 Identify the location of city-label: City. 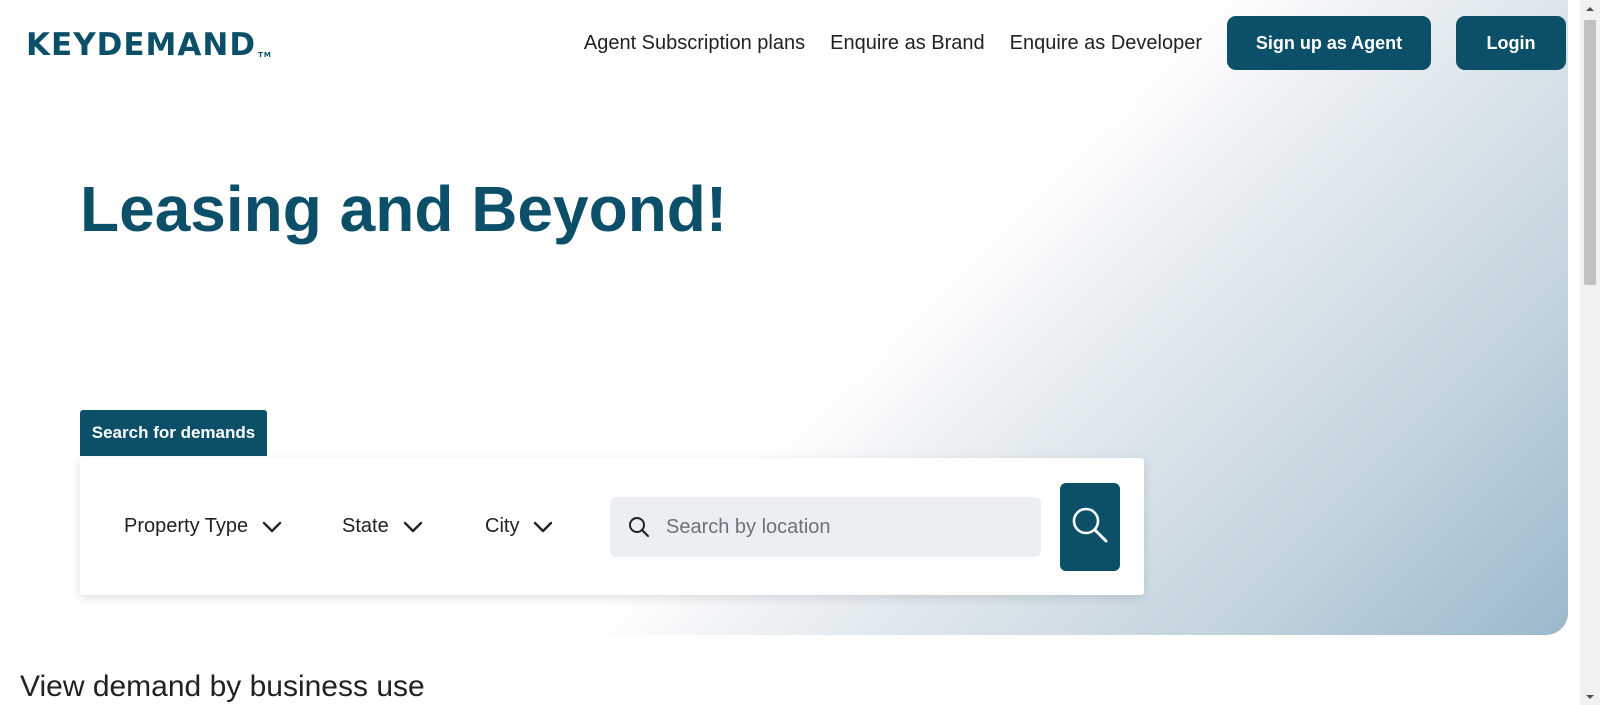
(502, 526).